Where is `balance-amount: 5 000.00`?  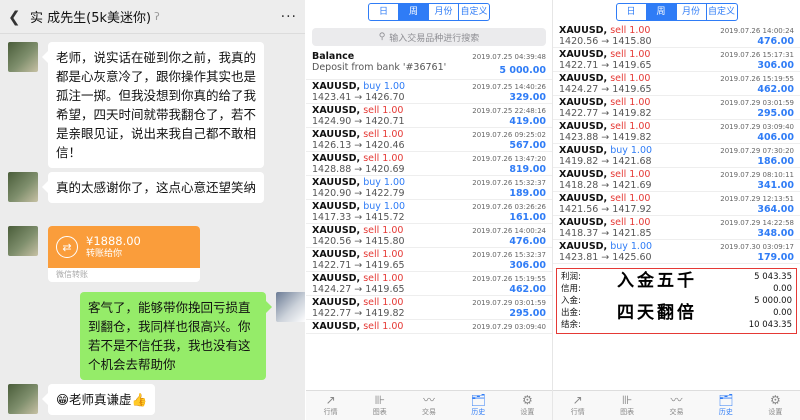
balance-amount: 5 000.00 is located at coordinates (522, 70).